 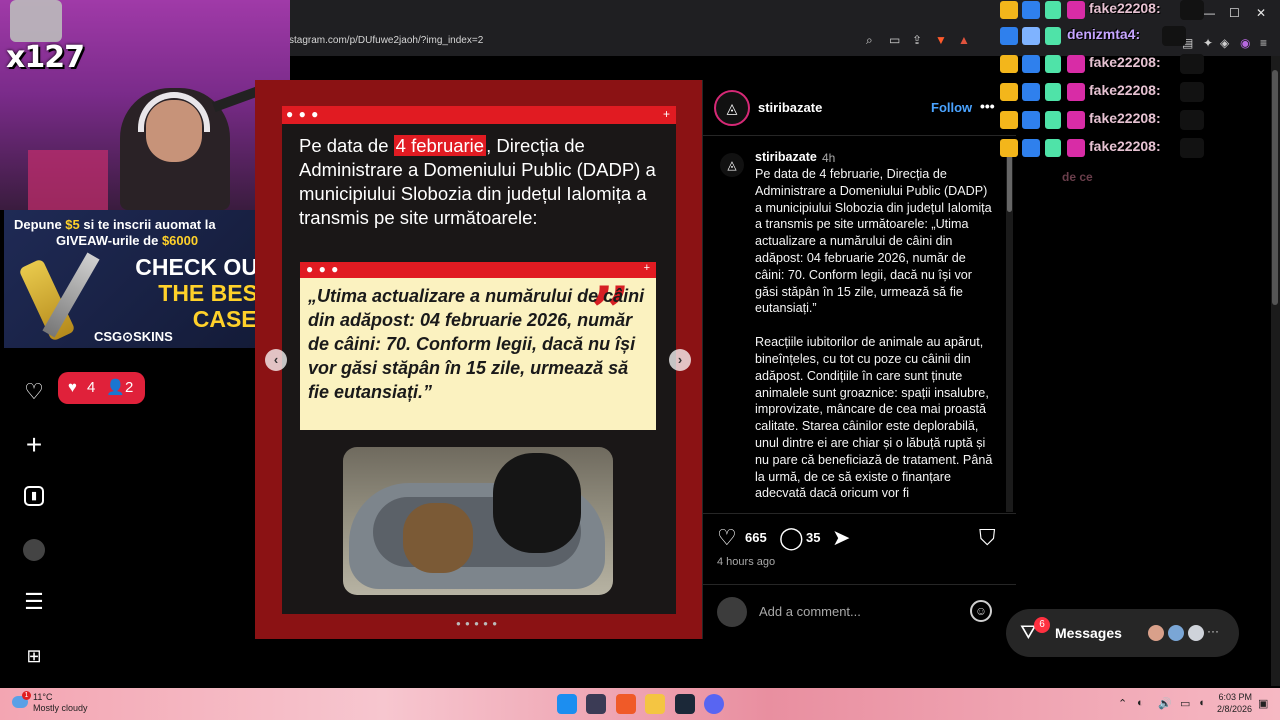 I want to click on save-icon: ⛉, so click(x=987, y=538).